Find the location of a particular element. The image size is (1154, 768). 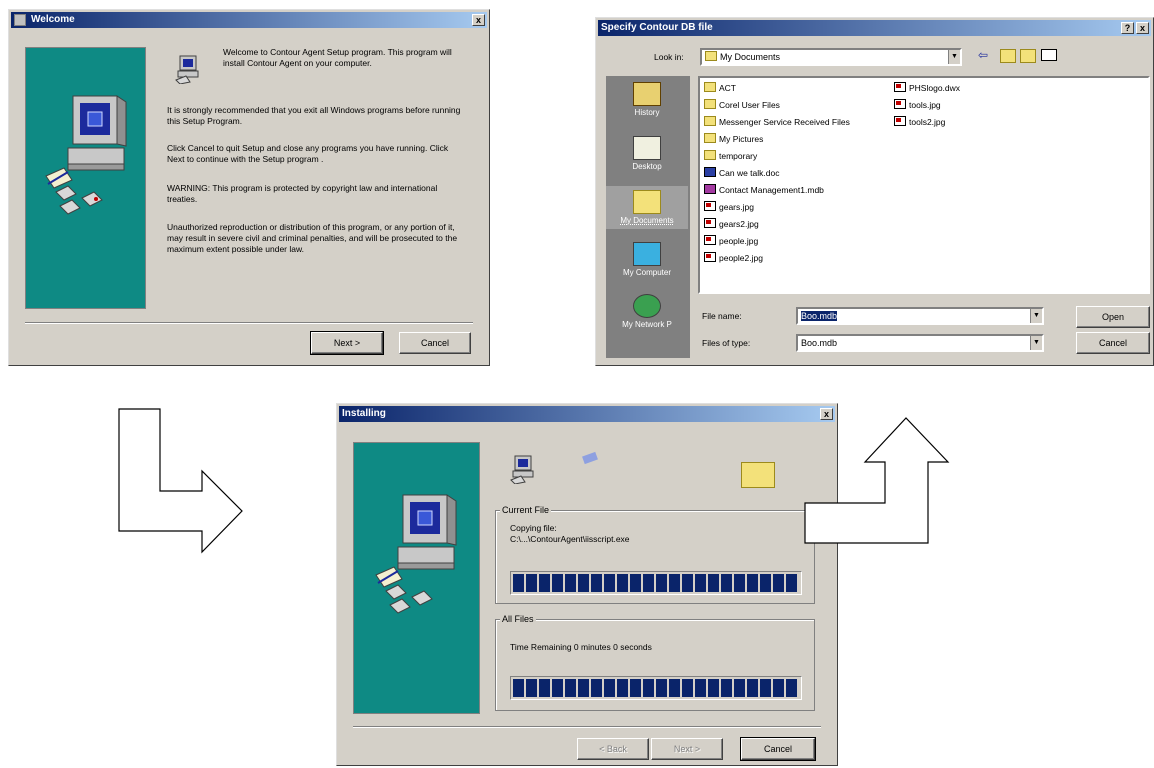

file-name: tools2.jpg is located at coordinates (927, 122).